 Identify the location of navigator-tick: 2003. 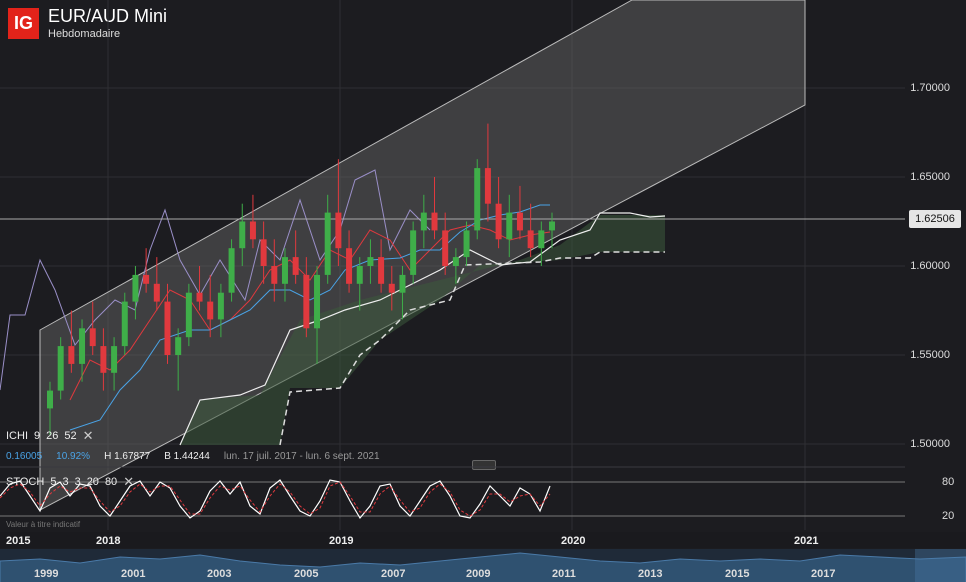
(219, 574).